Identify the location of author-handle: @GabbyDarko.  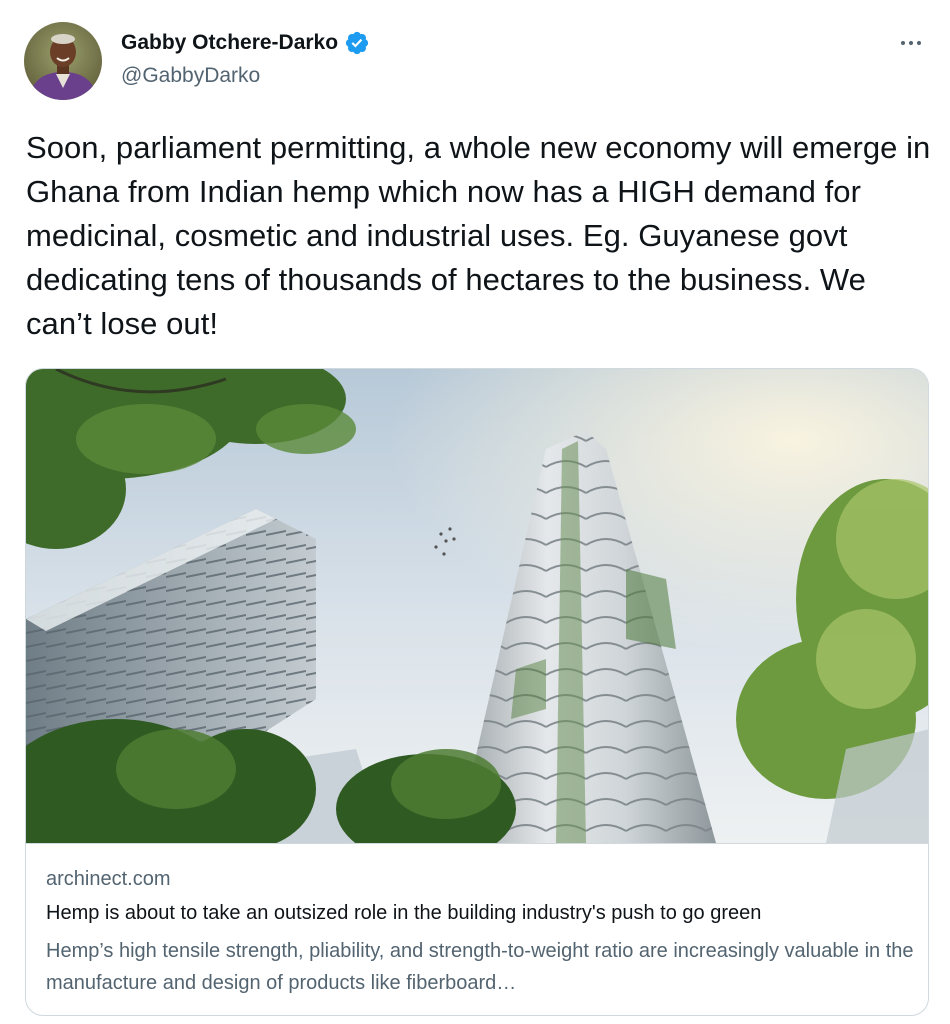
(190, 76).